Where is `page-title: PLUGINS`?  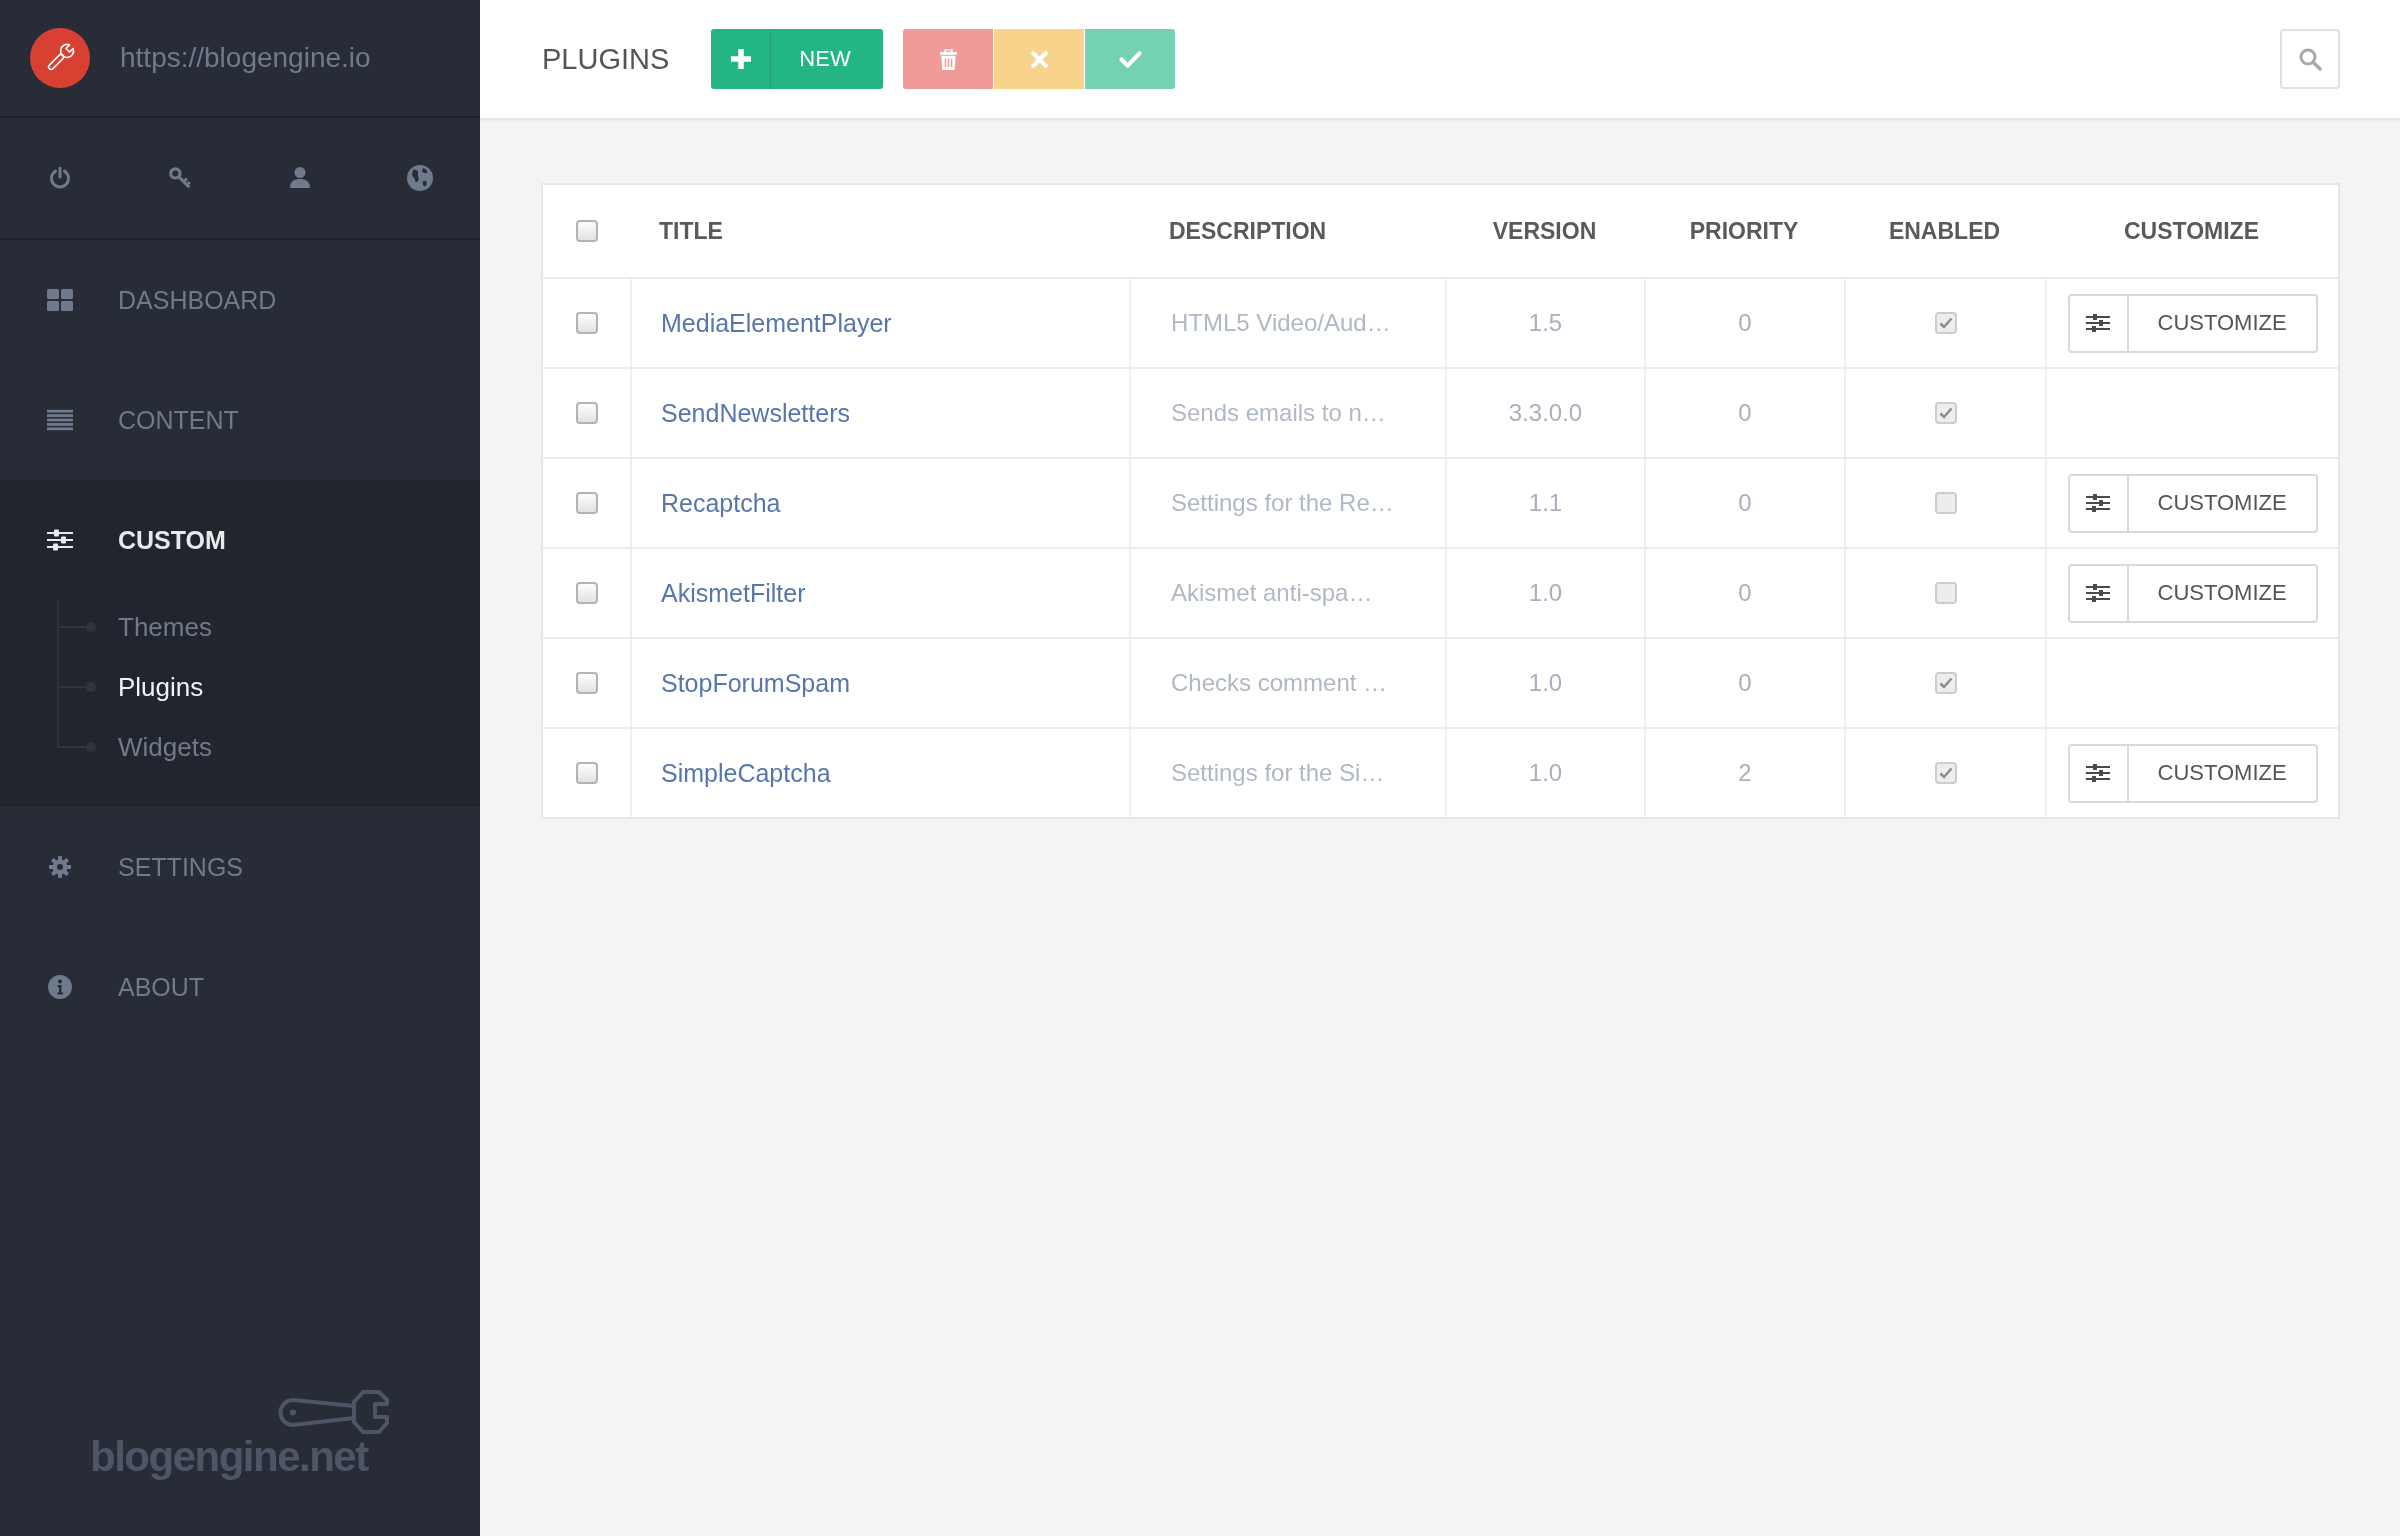 page-title: PLUGINS is located at coordinates (606, 59).